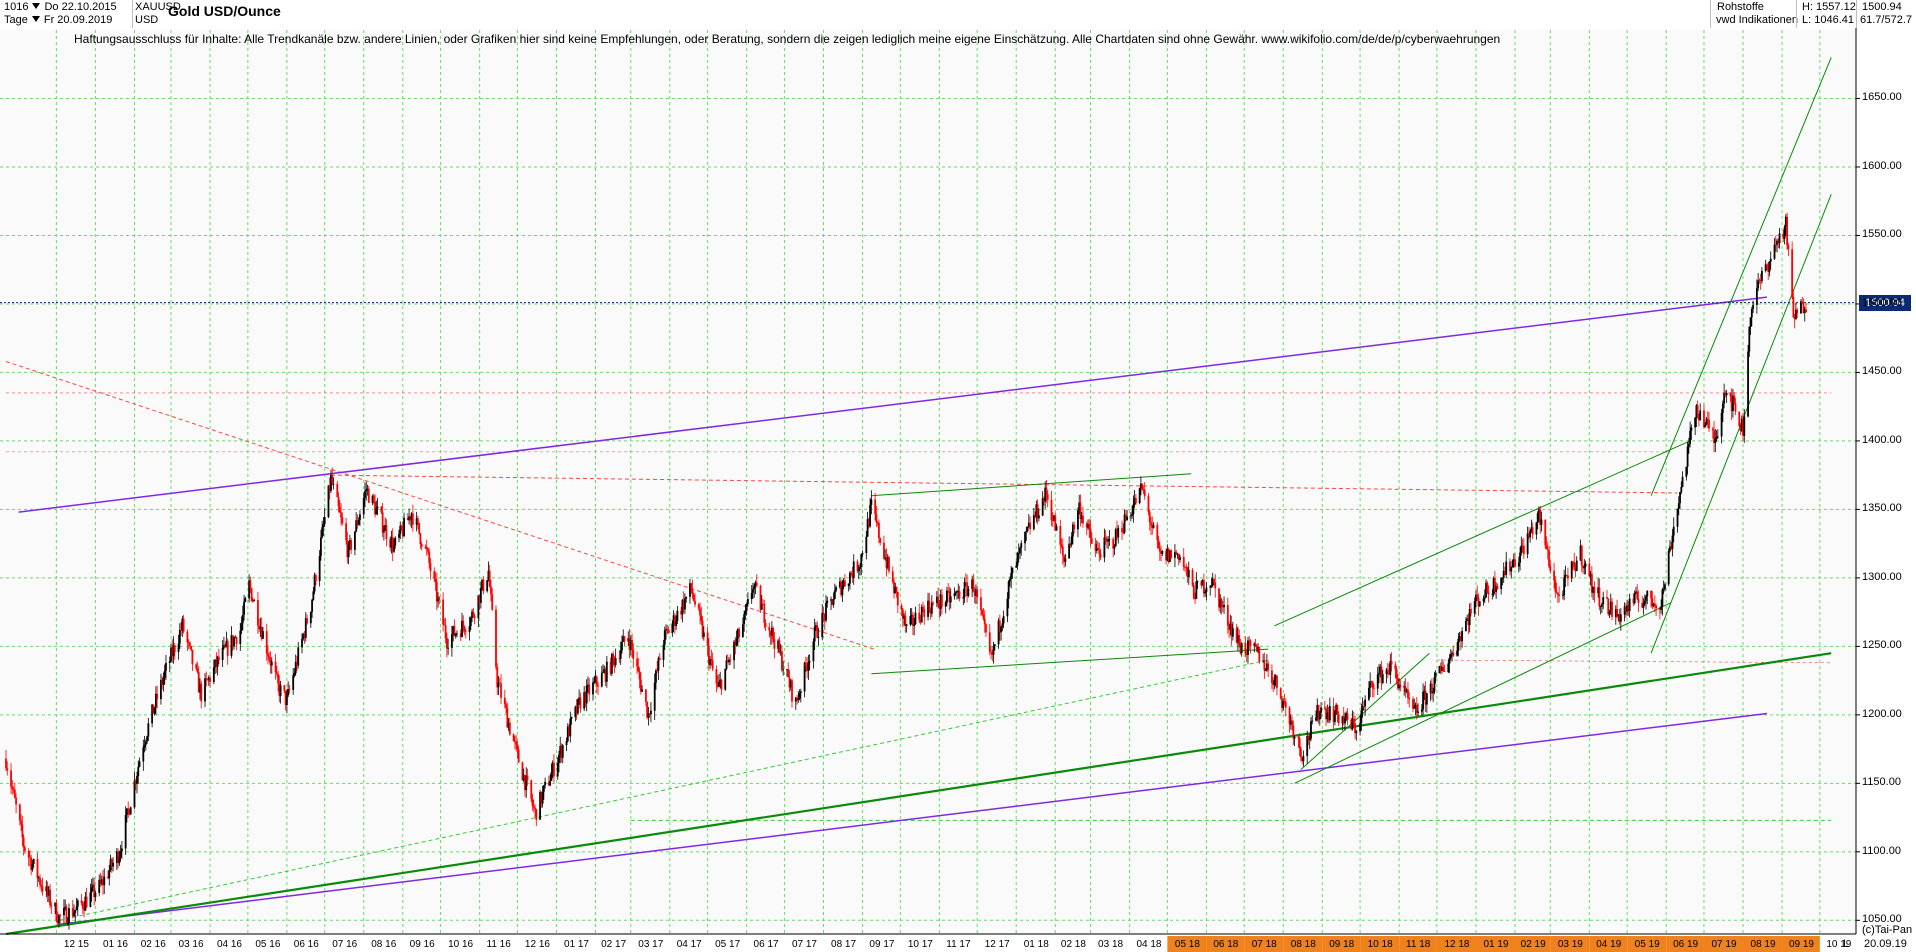  What do you see at coordinates (153, 944) in the screenshot?
I see `x-tick-label: 02 16` at bounding box center [153, 944].